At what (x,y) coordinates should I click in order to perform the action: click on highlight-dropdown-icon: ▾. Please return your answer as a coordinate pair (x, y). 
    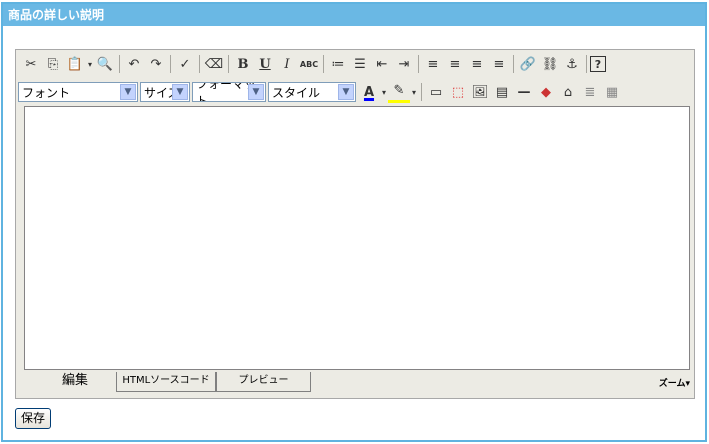
    Looking at the image, I should click on (414, 92).